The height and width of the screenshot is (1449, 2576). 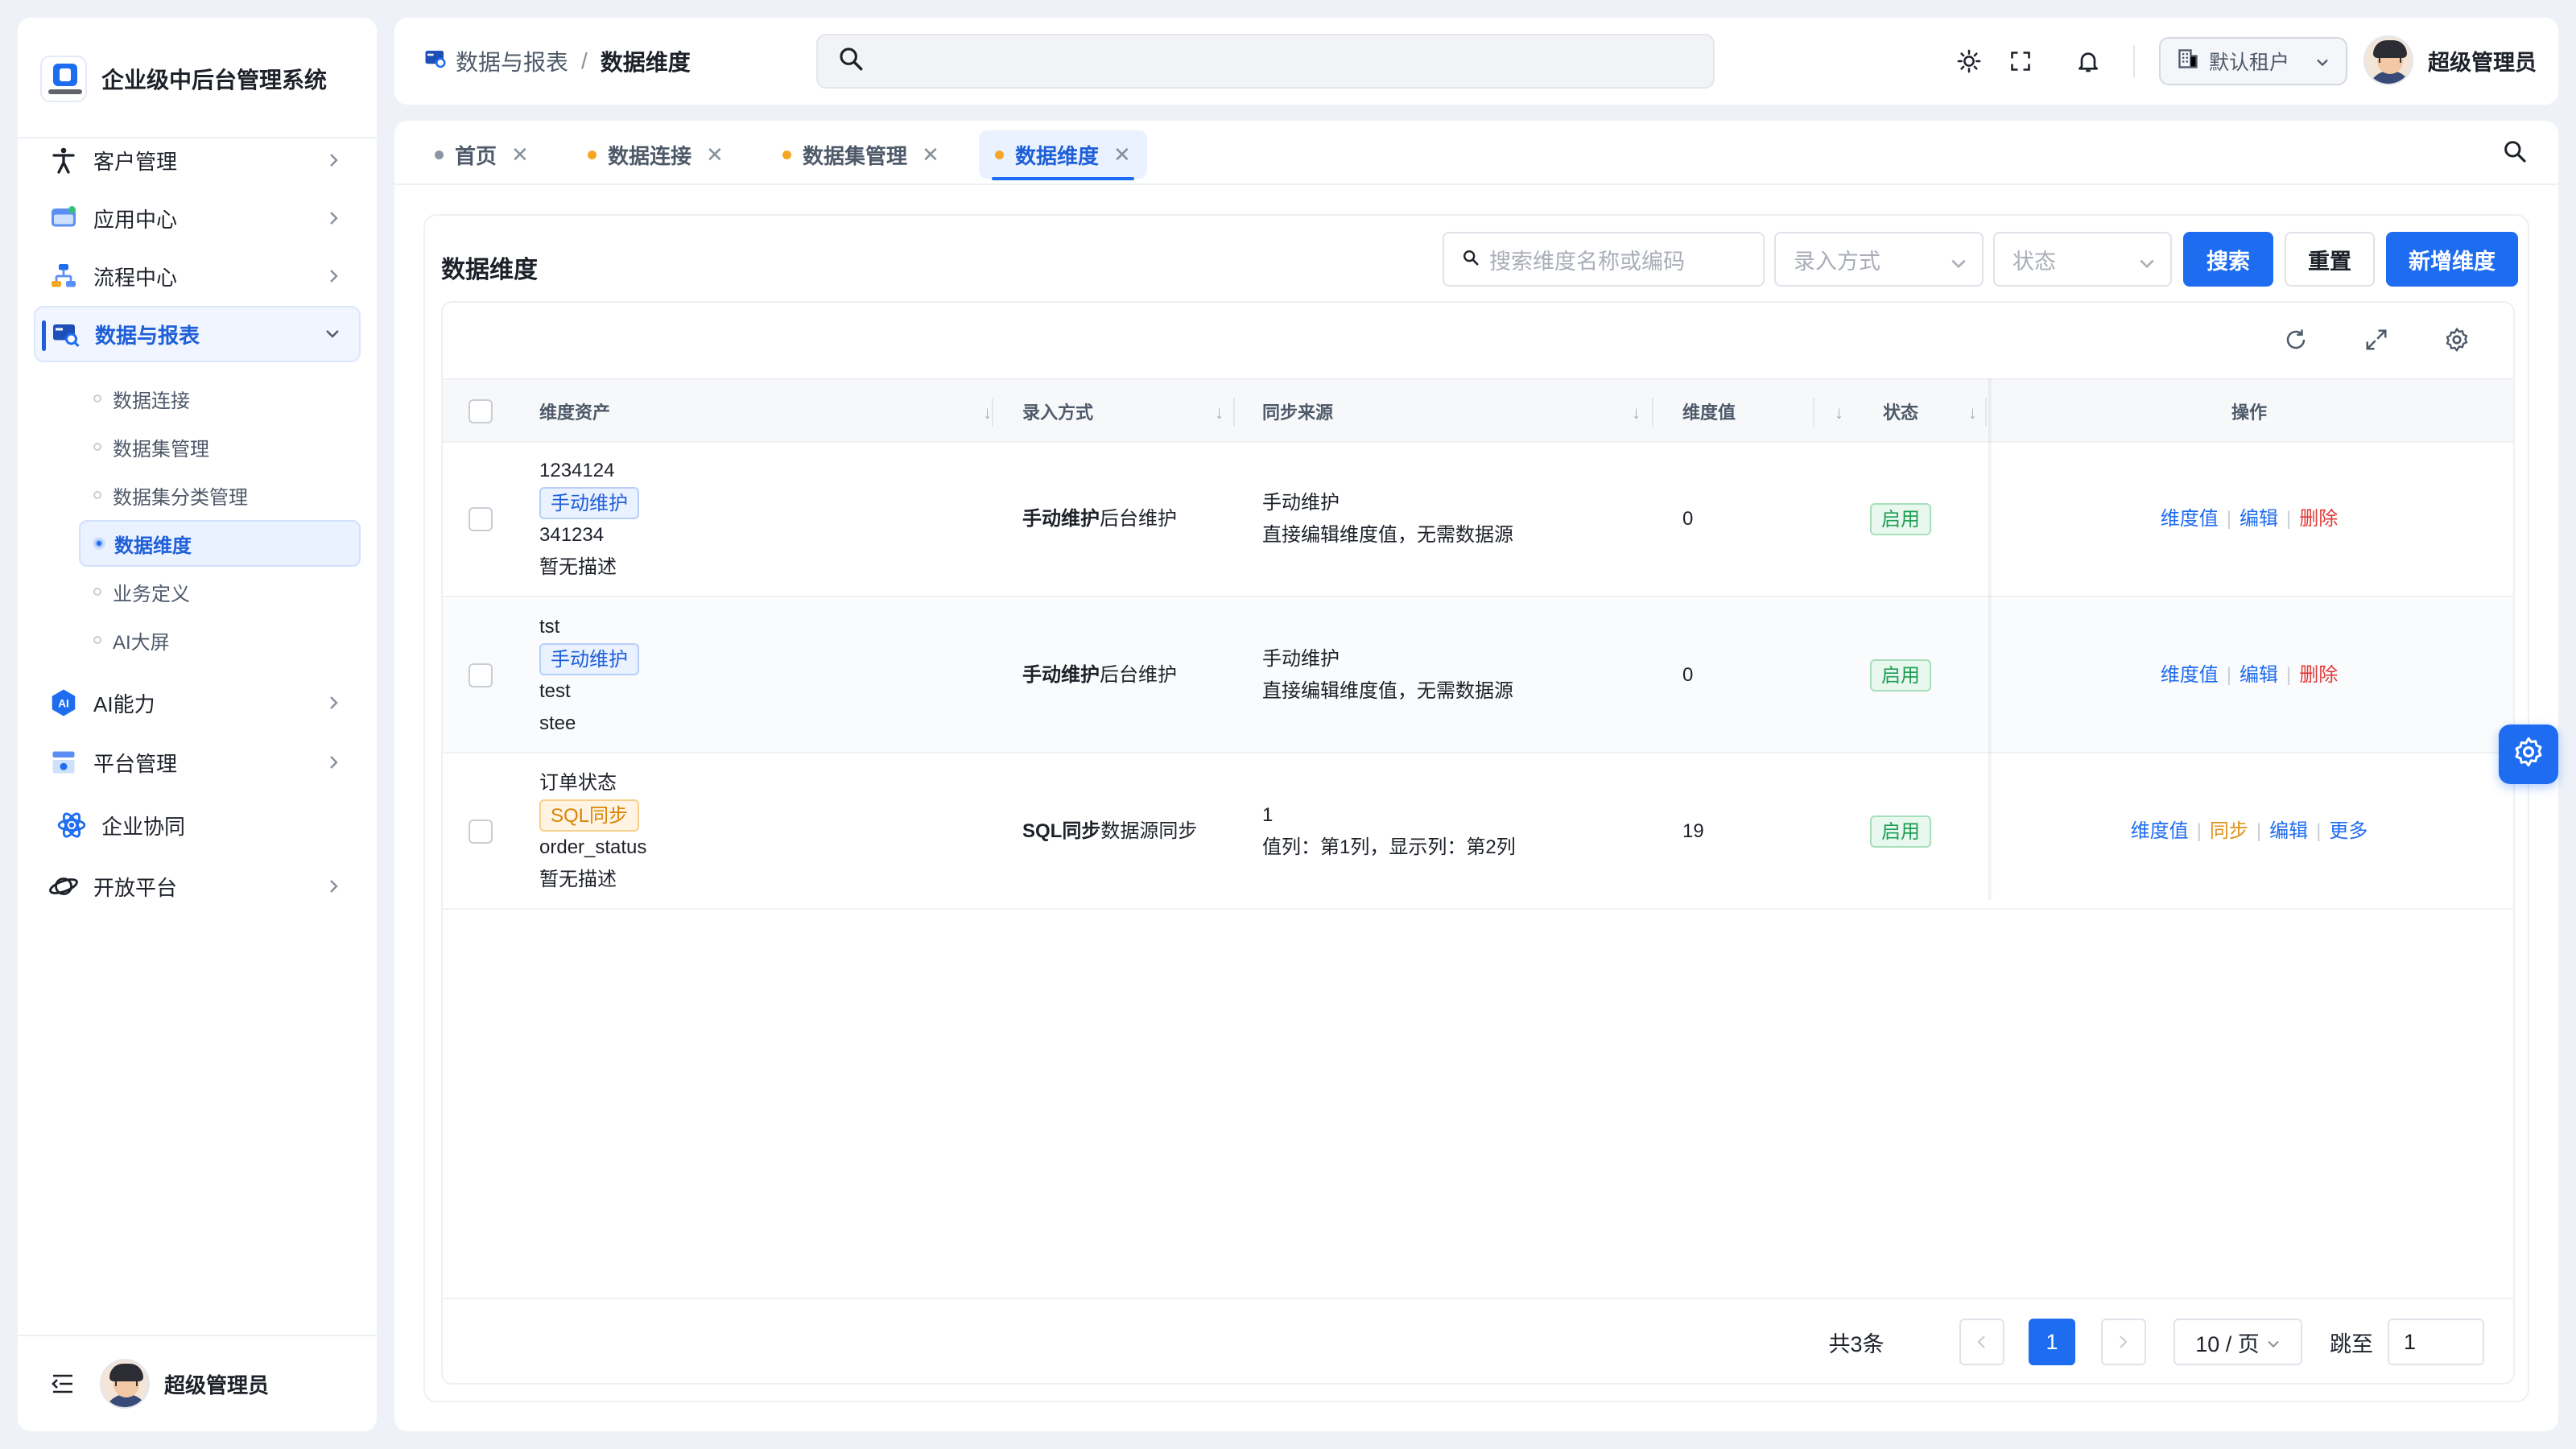 I want to click on breadcrumb-item: 数据与报表, so click(x=512, y=61).